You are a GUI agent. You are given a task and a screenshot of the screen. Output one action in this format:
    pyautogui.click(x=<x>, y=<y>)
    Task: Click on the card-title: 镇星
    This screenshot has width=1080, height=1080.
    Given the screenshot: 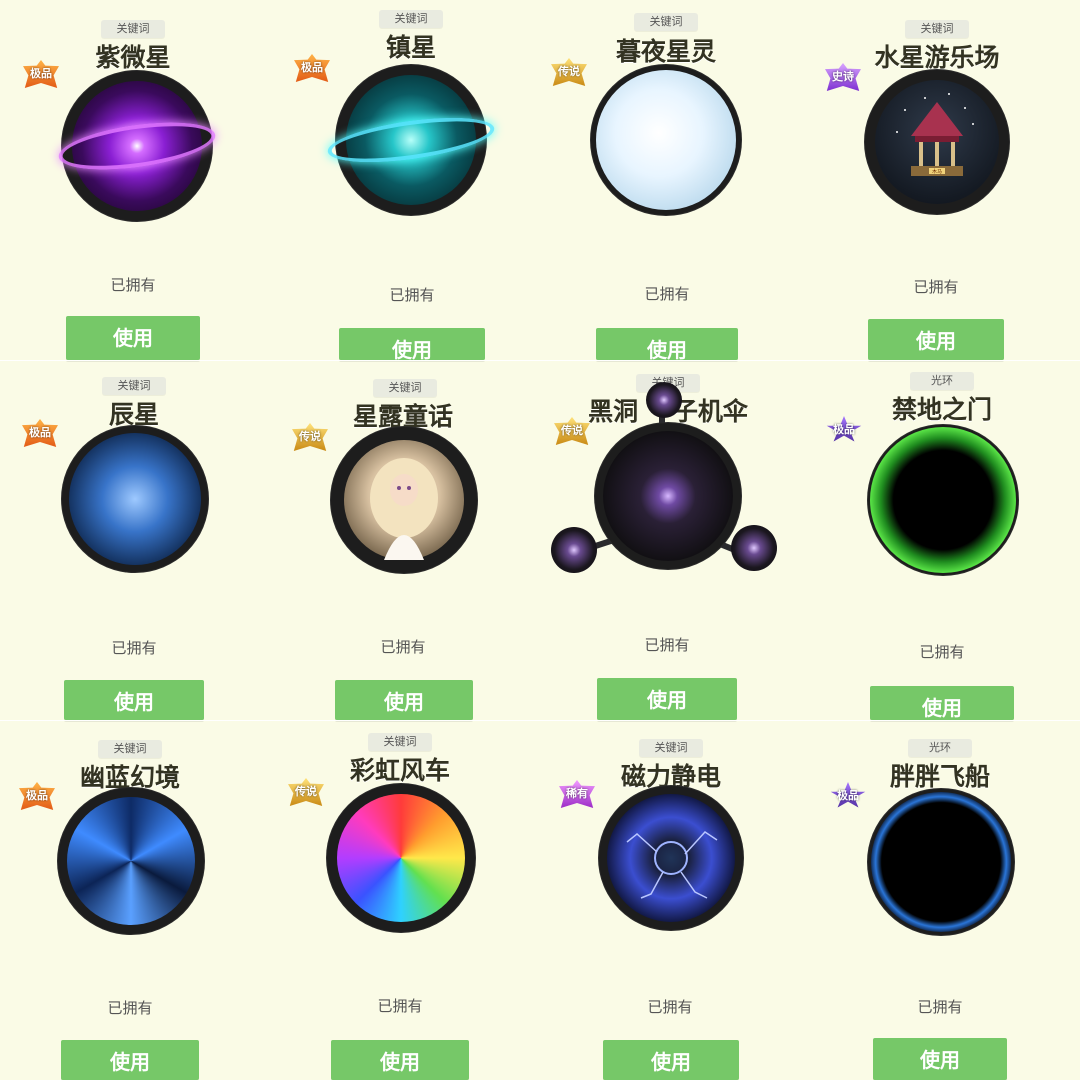 What is the action you would take?
    pyautogui.click(x=411, y=47)
    